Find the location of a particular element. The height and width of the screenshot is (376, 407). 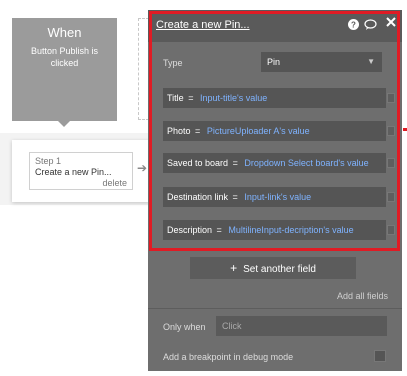

chevron-down-icon: ▼ is located at coordinates (371, 61).